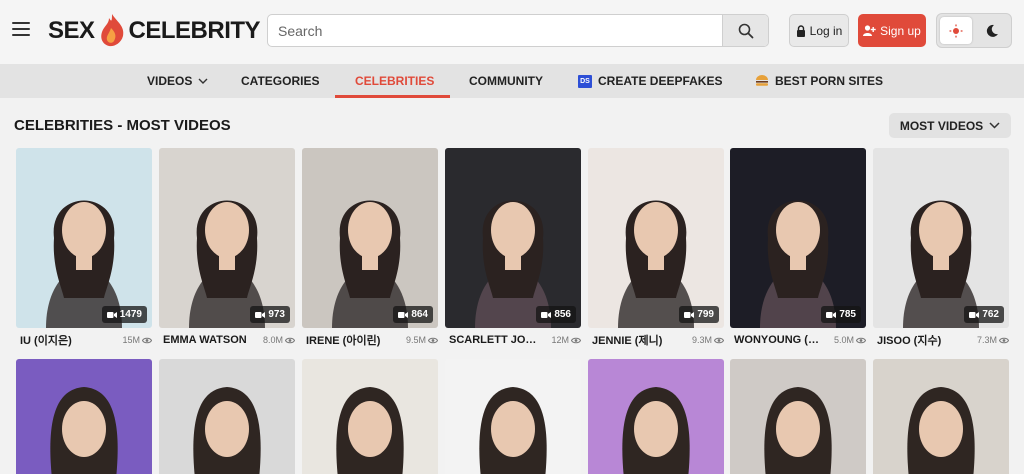 Image resolution: width=1024 pixels, height=474 pixels. I want to click on video-count-badge: 973, so click(270, 314).